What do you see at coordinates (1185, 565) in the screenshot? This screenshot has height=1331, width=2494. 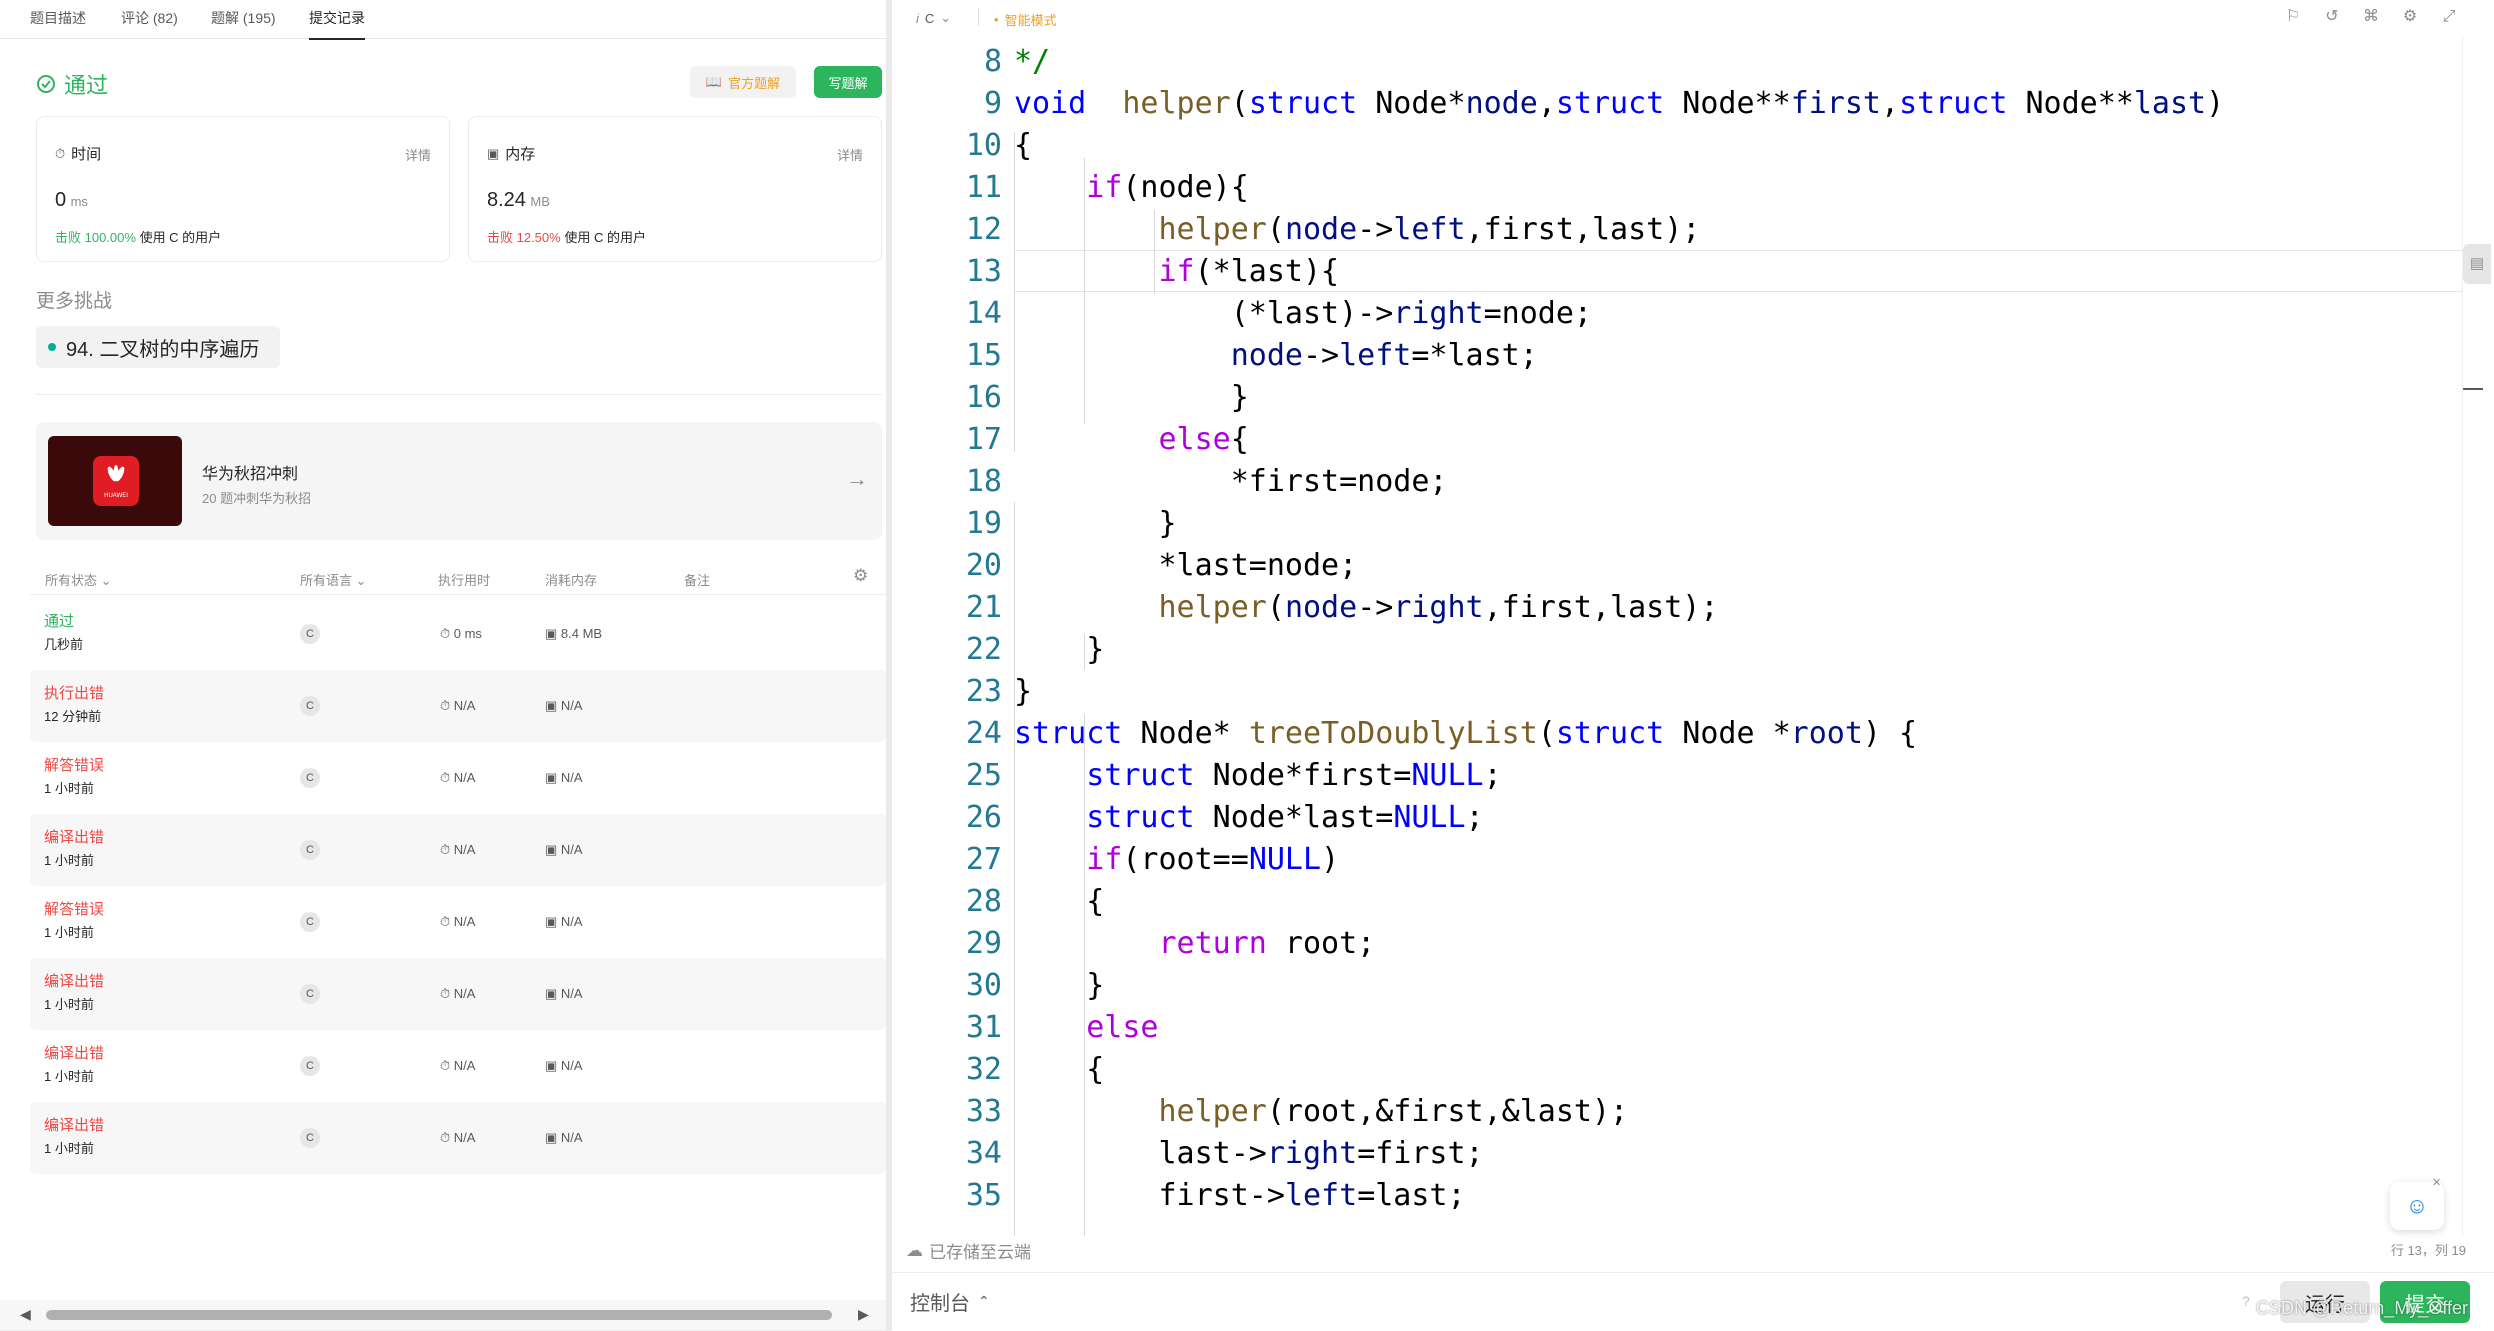 I see `code-line: *last=node;` at bounding box center [1185, 565].